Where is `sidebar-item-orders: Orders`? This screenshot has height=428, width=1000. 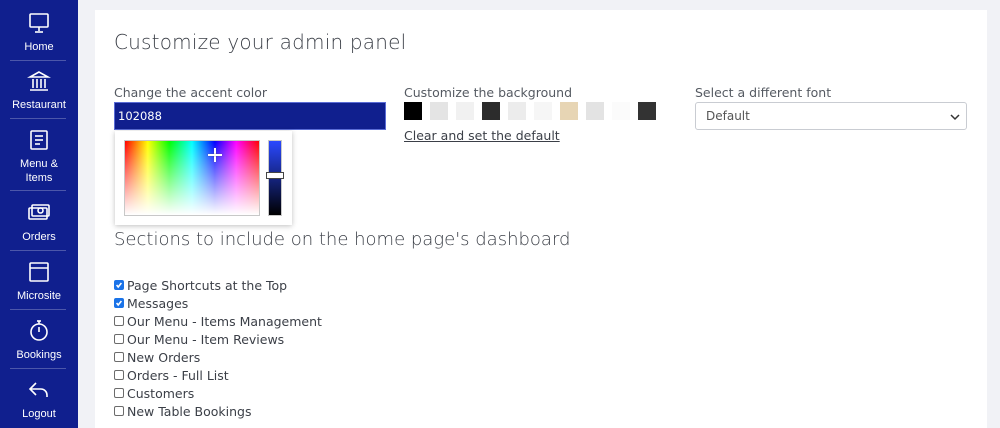 sidebar-item-orders: Orders is located at coordinates (39, 222).